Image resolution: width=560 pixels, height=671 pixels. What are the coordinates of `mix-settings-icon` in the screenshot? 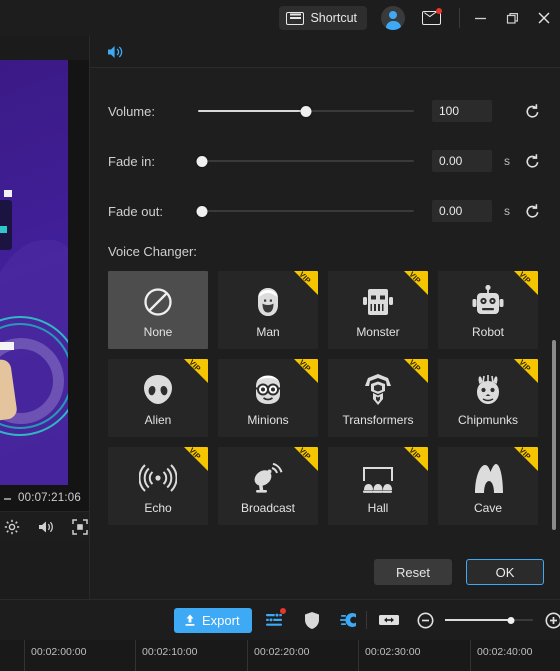 It's located at (274, 619).